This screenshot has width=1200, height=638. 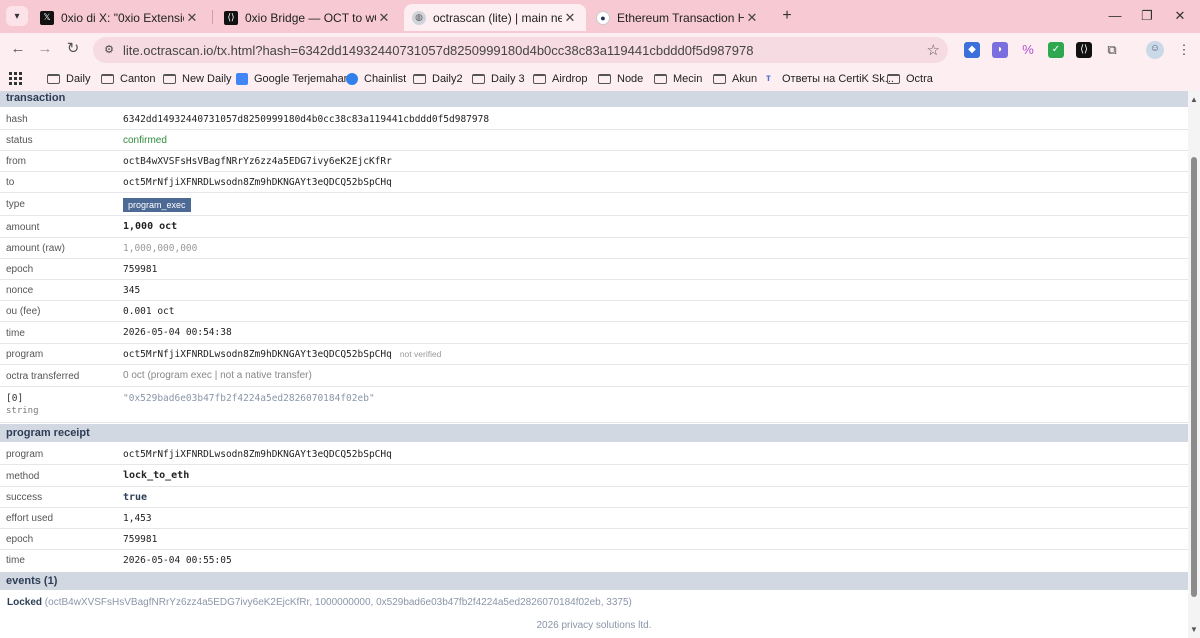 I want to click on param-type: string, so click(x=22, y=411).